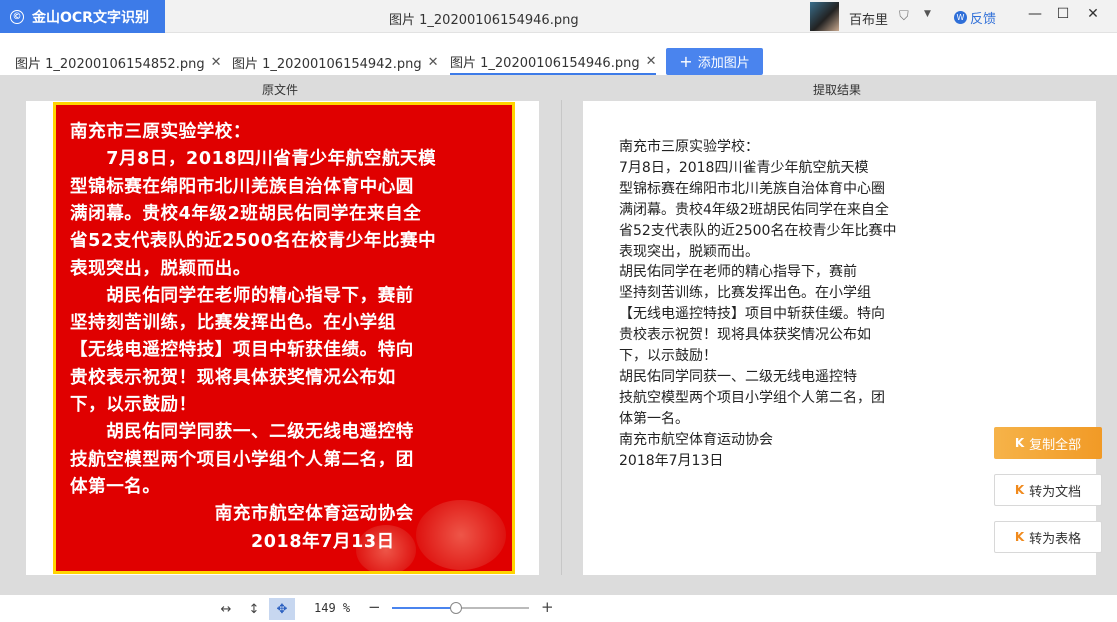 This screenshot has width=1117, height=622. Describe the element at coordinates (233, 377) in the screenshot. I see `image-text-line: 贵校表示祝贺！现将具体获奖情况公布如` at that location.